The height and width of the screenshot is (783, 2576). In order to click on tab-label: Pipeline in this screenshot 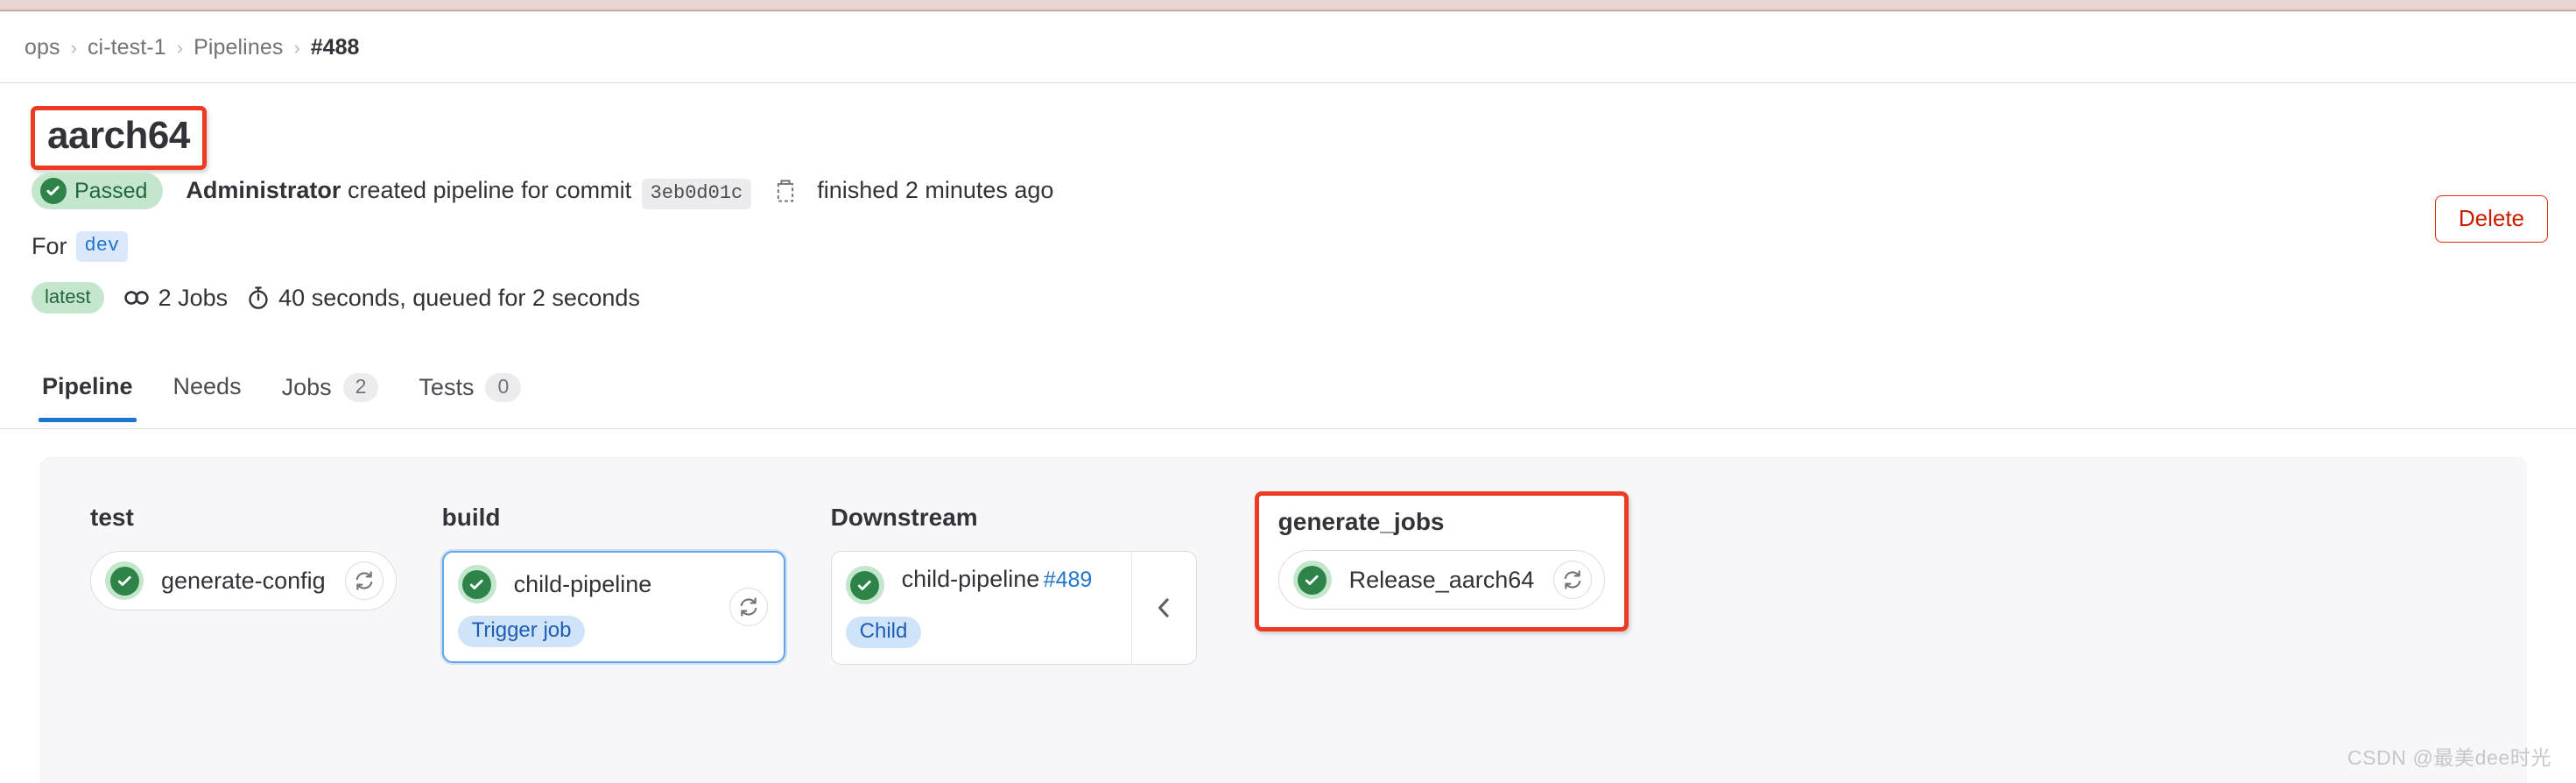, I will do `click(87, 386)`.